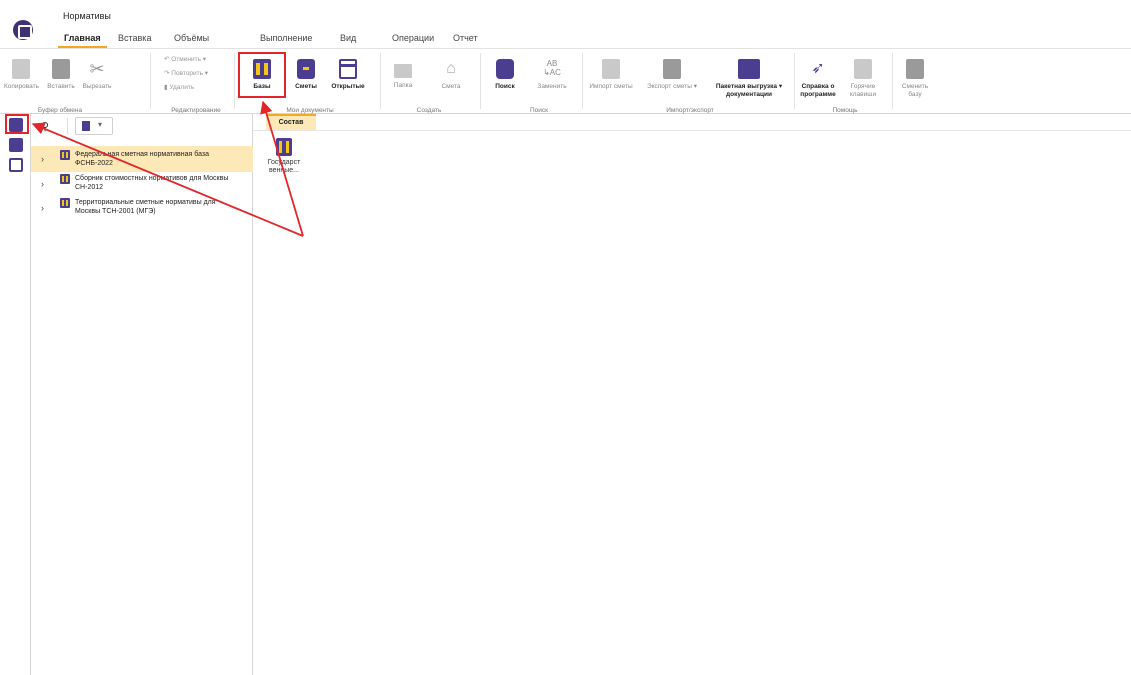 This screenshot has width=1131, height=675. Describe the element at coordinates (179, 87) in the screenshot. I see `delete-button: ▮ Удалить` at that location.